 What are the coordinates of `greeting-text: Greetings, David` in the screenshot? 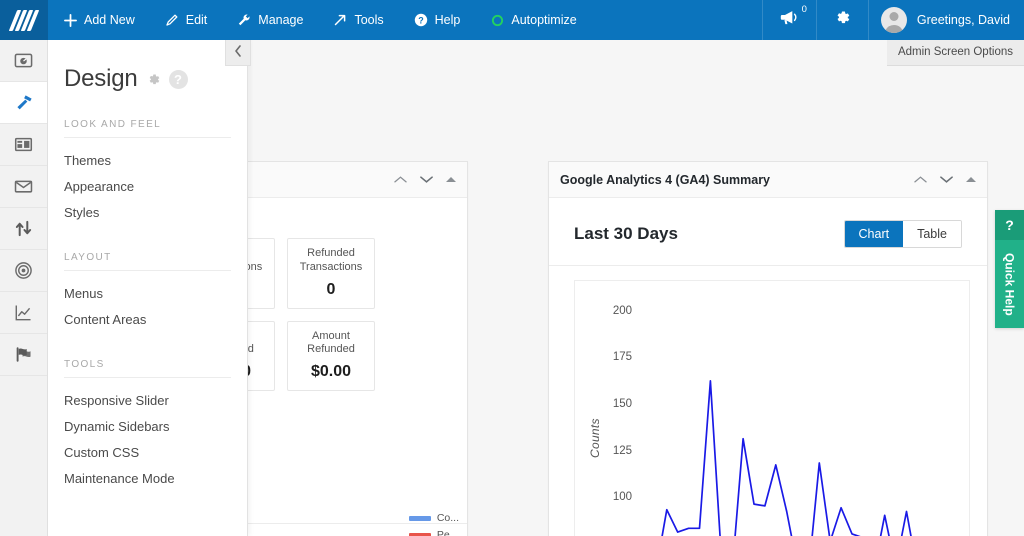 It's located at (963, 20).